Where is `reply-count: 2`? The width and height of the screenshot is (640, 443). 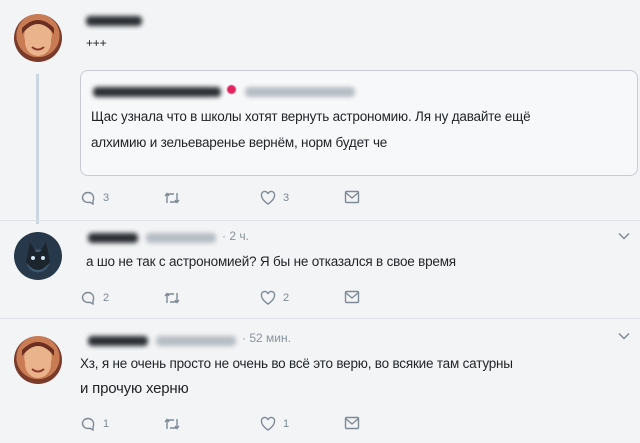 reply-count: 2 is located at coordinates (106, 298).